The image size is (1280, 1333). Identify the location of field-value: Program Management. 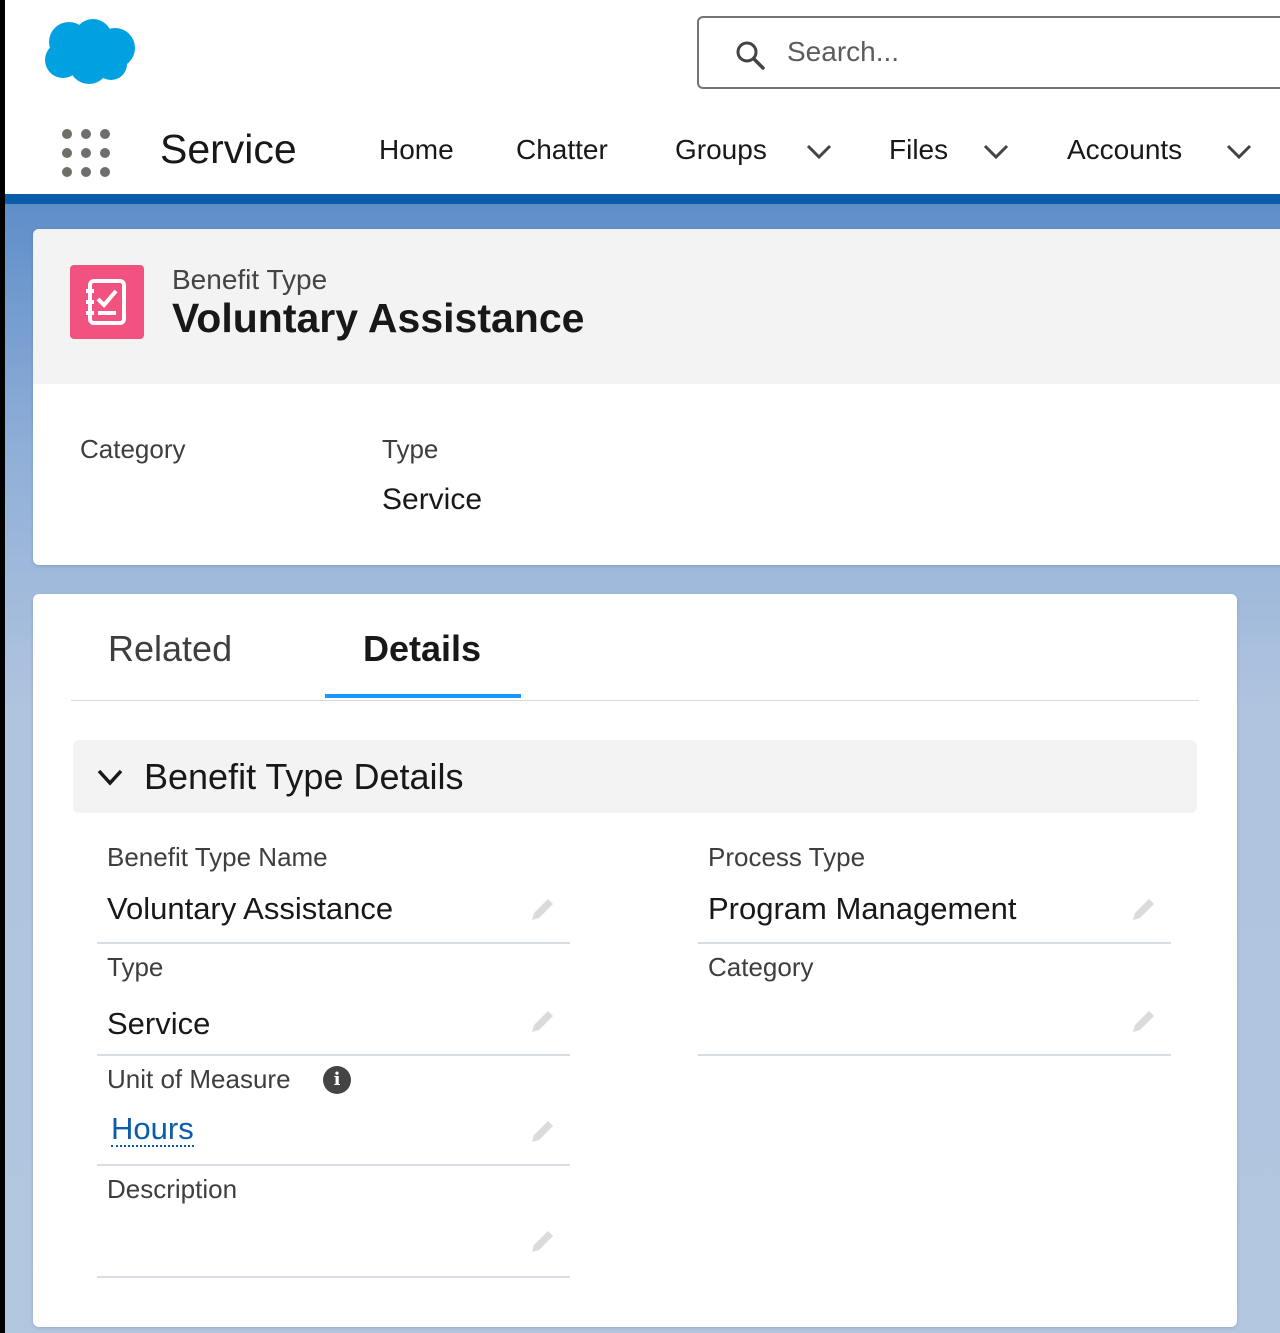
(862, 908).